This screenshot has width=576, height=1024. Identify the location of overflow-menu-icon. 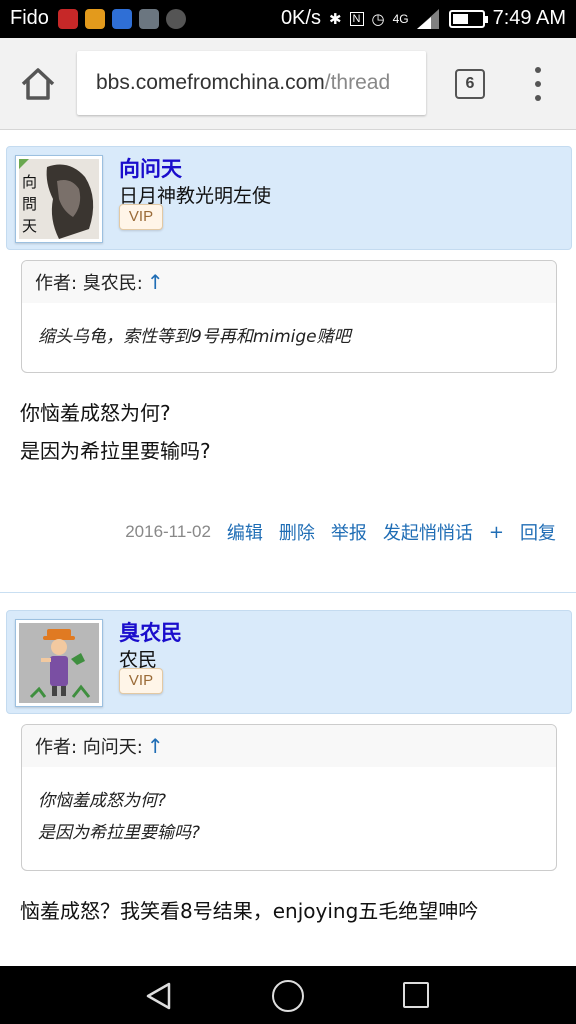
(538, 84).